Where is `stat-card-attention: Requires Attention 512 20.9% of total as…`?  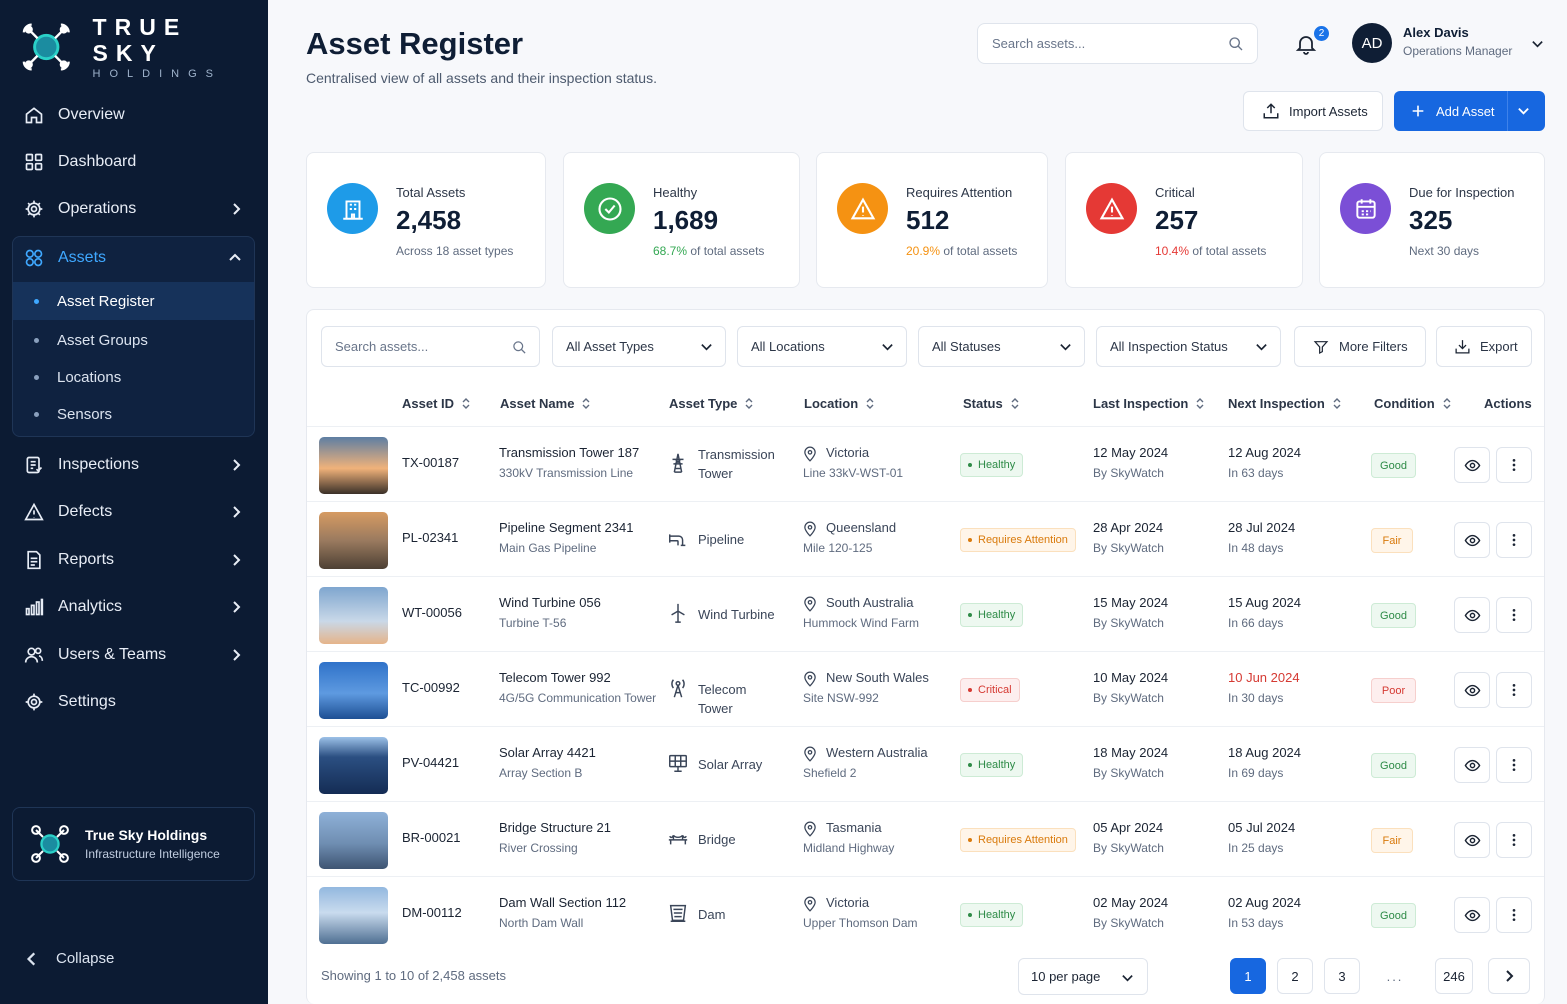 stat-card-attention: Requires Attention 512 20.9% of total as… is located at coordinates (932, 220).